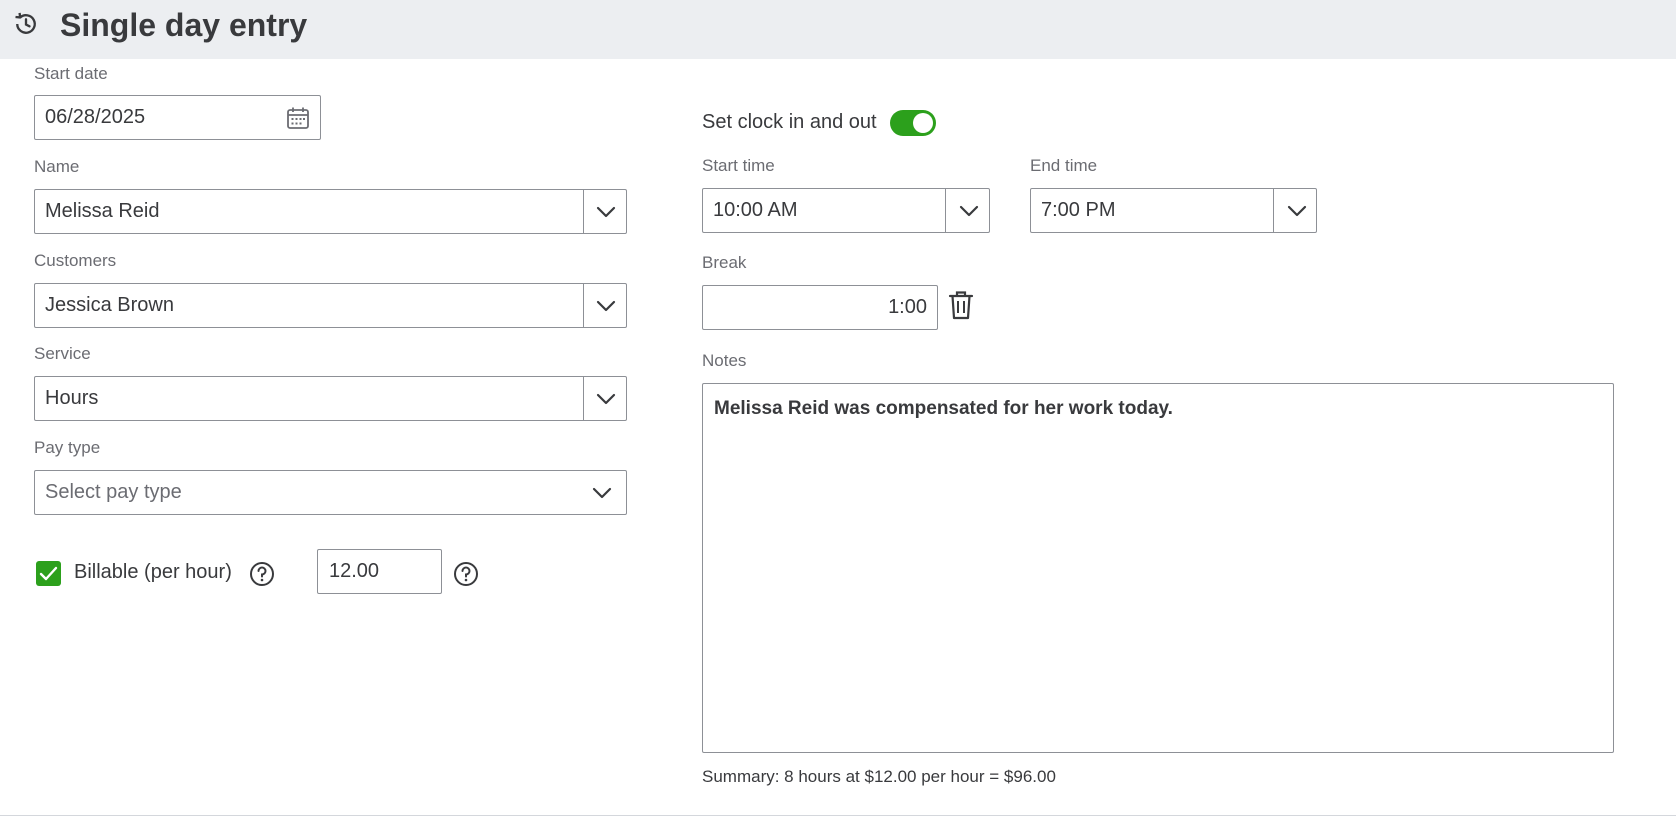 This screenshot has height=820, width=1676. Describe the element at coordinates (62, 353) in the screenshot. I see `service-label: Service` at that location.